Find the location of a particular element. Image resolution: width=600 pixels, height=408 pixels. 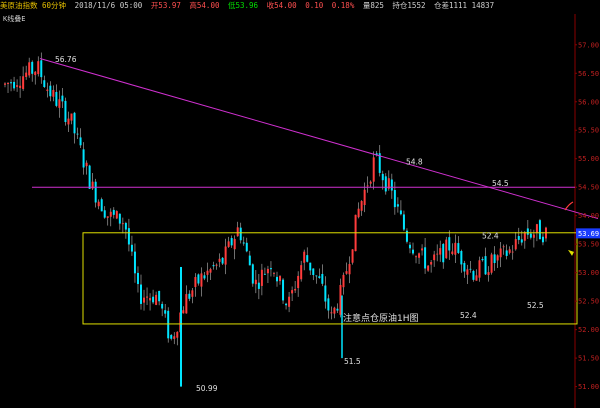

price-annotation: 52.4 is located at coordinates (468, 315).